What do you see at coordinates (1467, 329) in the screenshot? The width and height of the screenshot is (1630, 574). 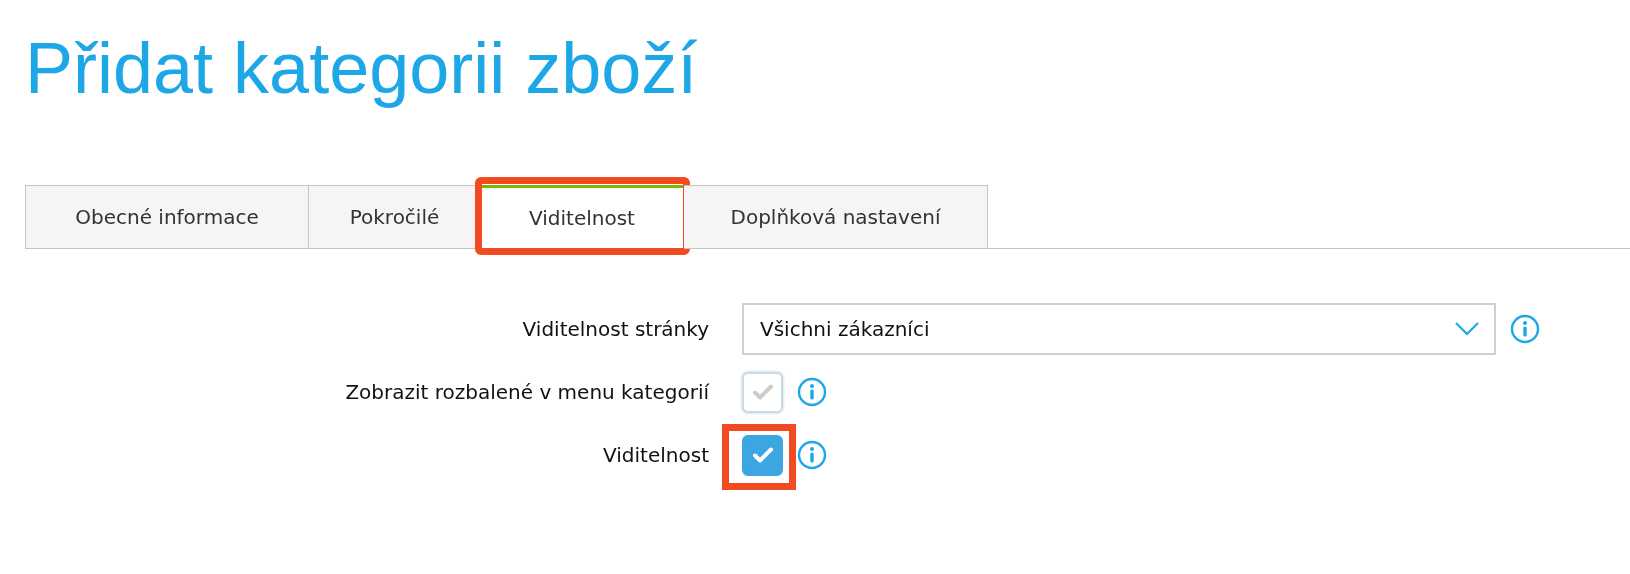 I see `chevron-down-icon` at bounding box center [1467, 329].